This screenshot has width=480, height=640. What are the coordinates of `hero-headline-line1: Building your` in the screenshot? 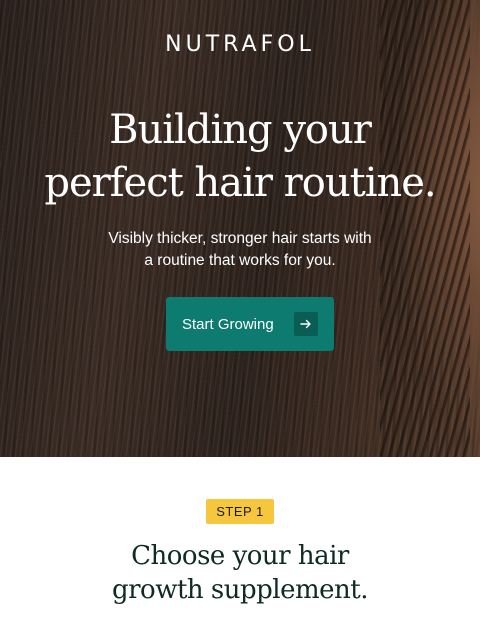 It's located at (240, 130).